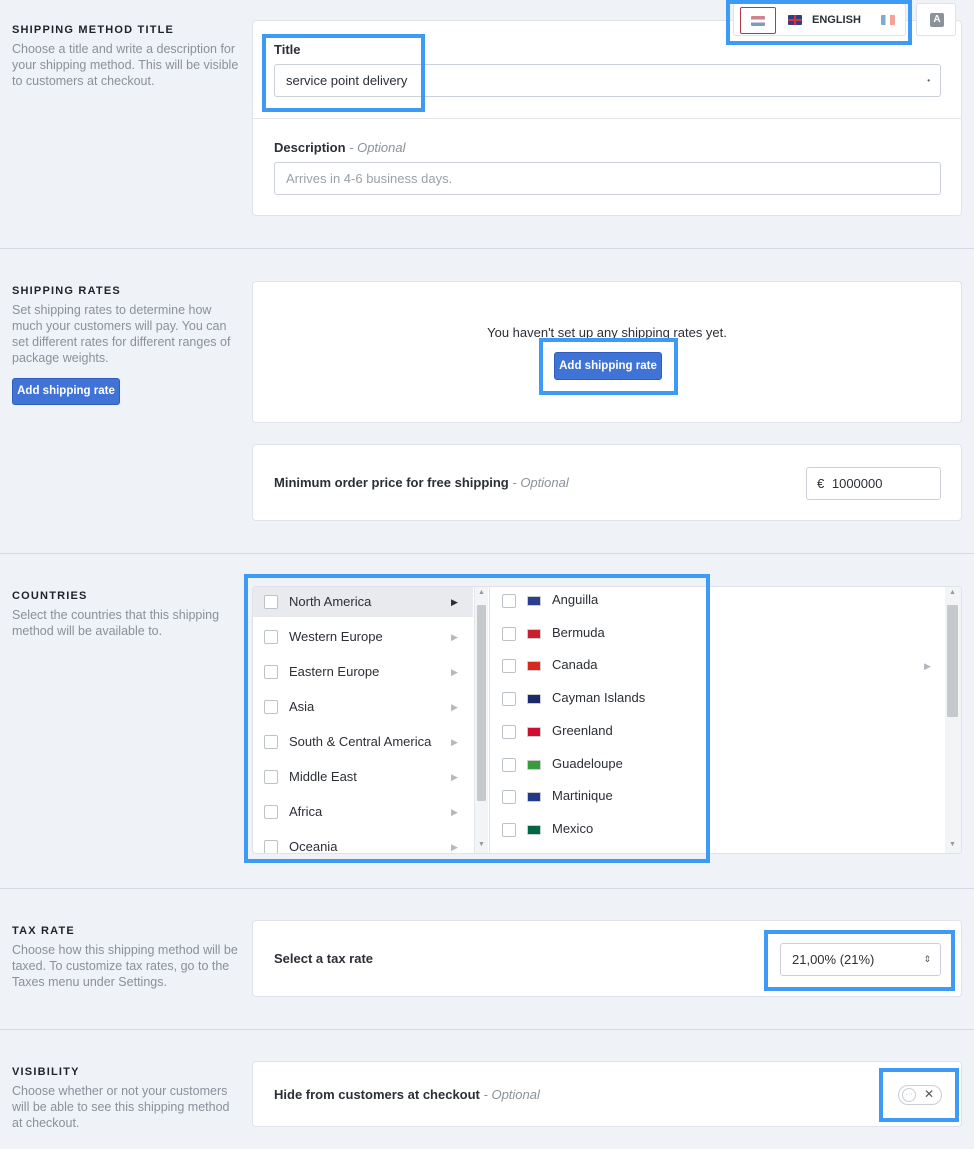 The image size is (974, 1149). I want to click on highlight-tax-select, so click(859, 960).